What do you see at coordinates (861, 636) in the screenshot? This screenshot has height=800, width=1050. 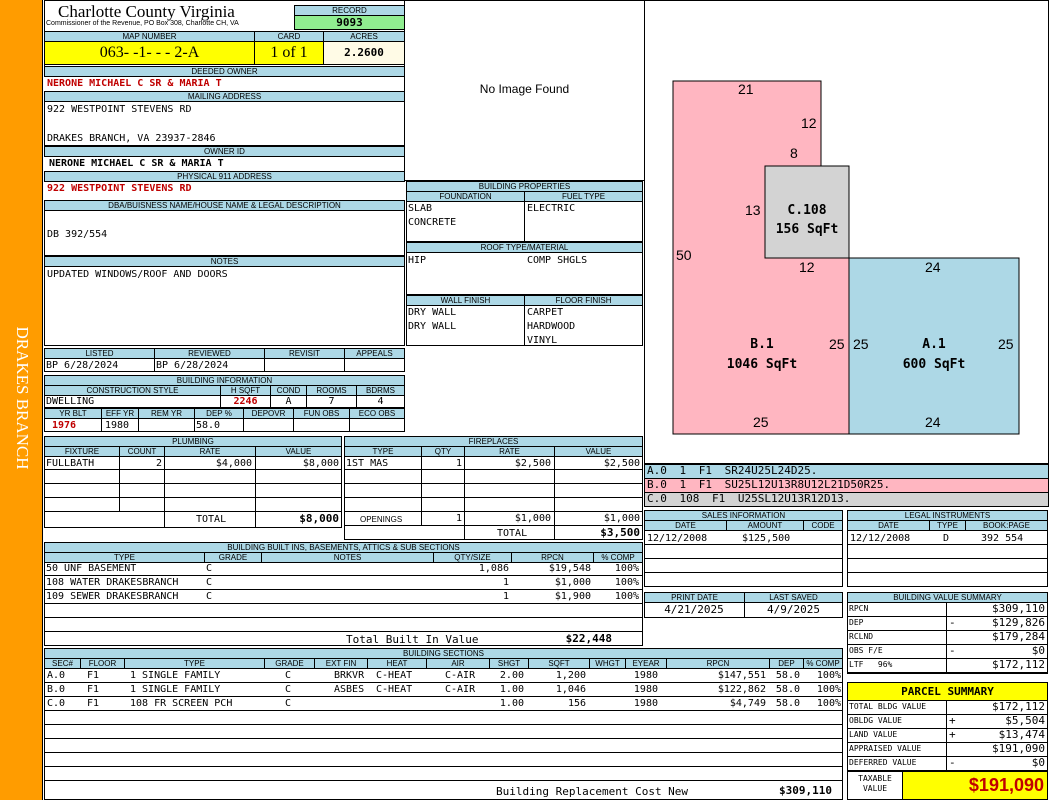 I see `summary-label: RCLND` at bounding box center [861, 636].